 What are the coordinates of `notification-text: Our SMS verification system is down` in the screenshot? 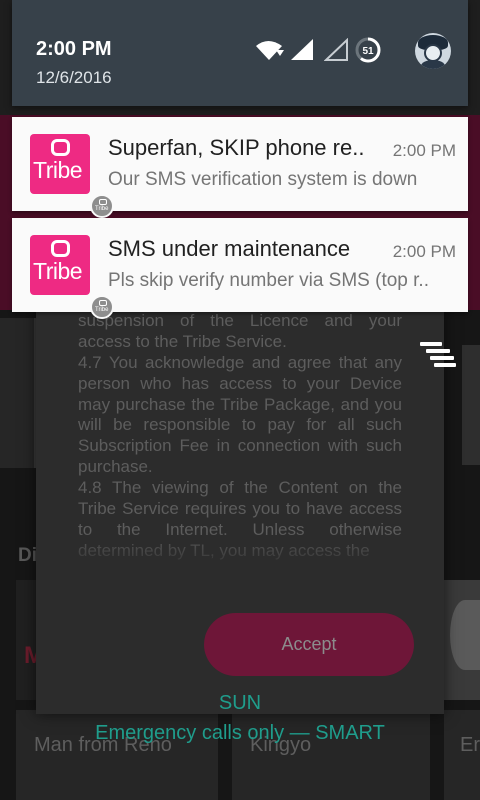 It's located at (263, 179).